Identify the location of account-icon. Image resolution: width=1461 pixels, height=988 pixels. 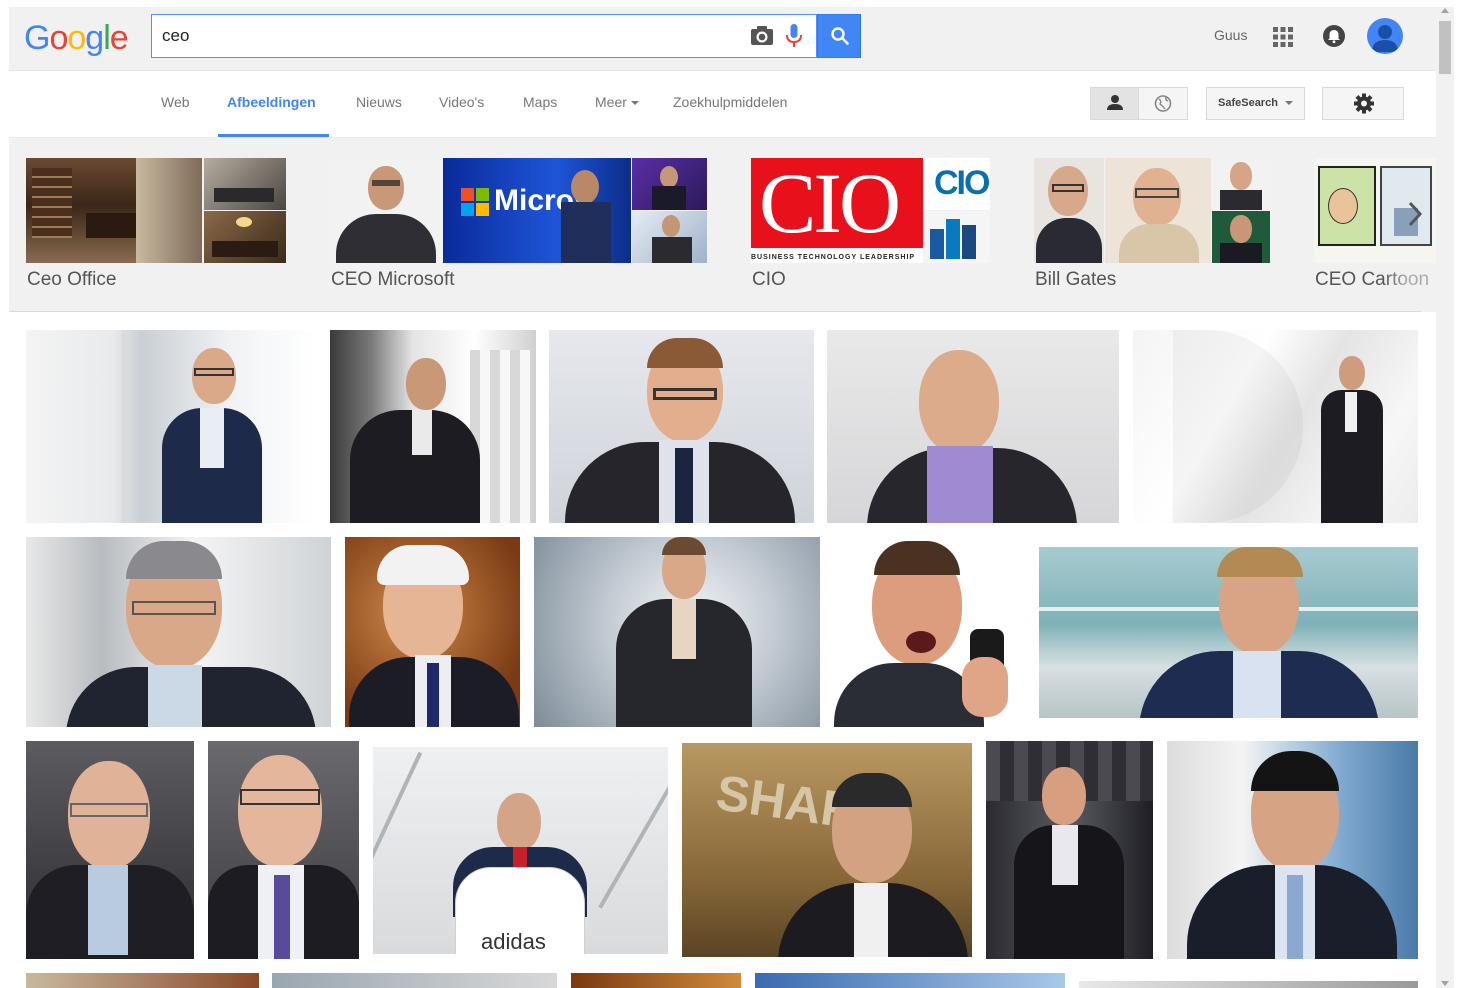
(1385, 38).